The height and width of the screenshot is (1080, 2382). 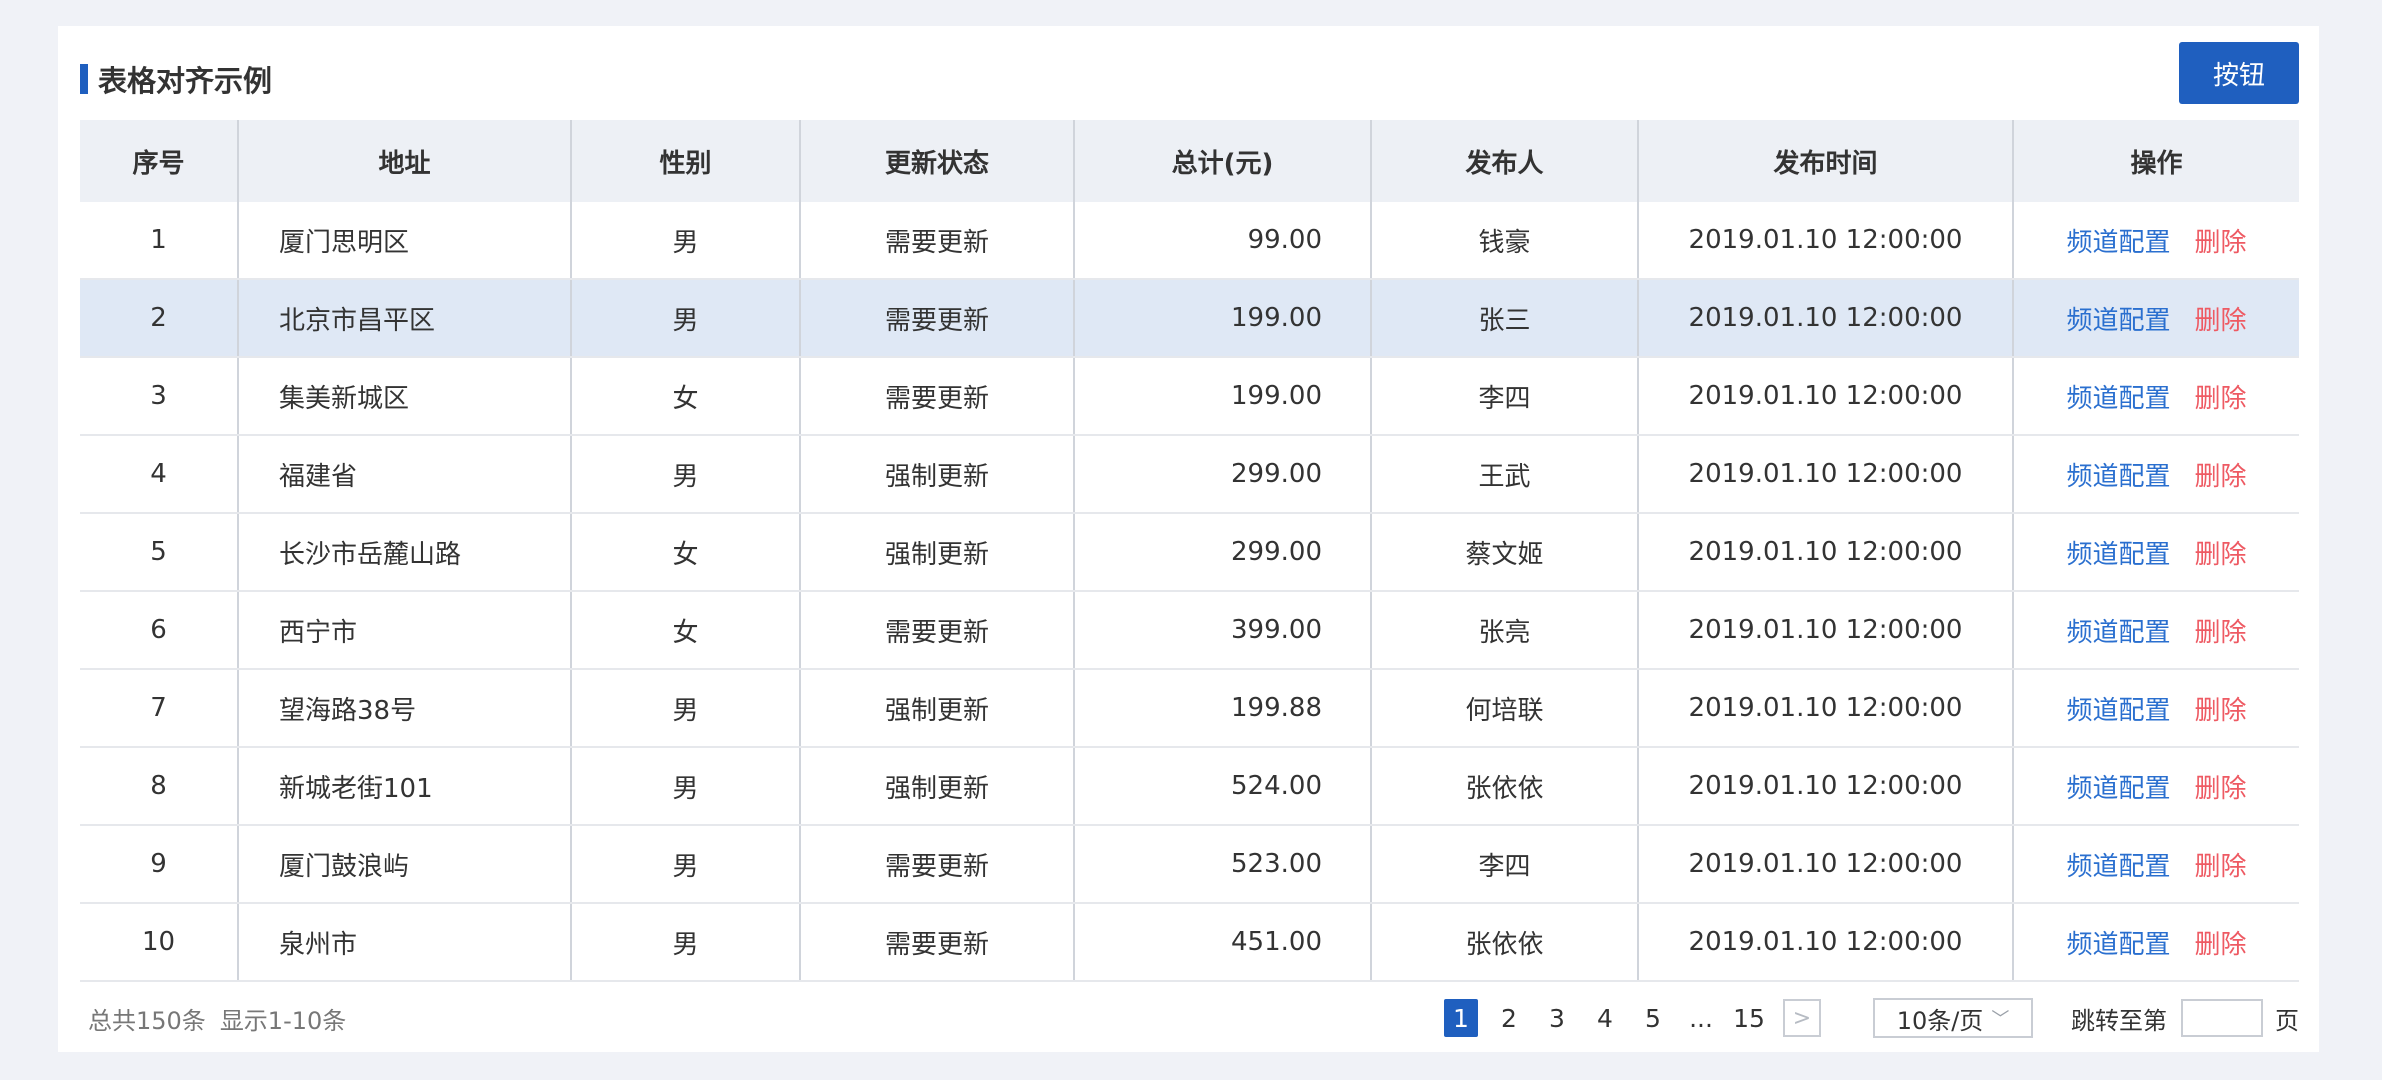 I want to click on page-button-2: 2, so click(x=1509, y=1018).